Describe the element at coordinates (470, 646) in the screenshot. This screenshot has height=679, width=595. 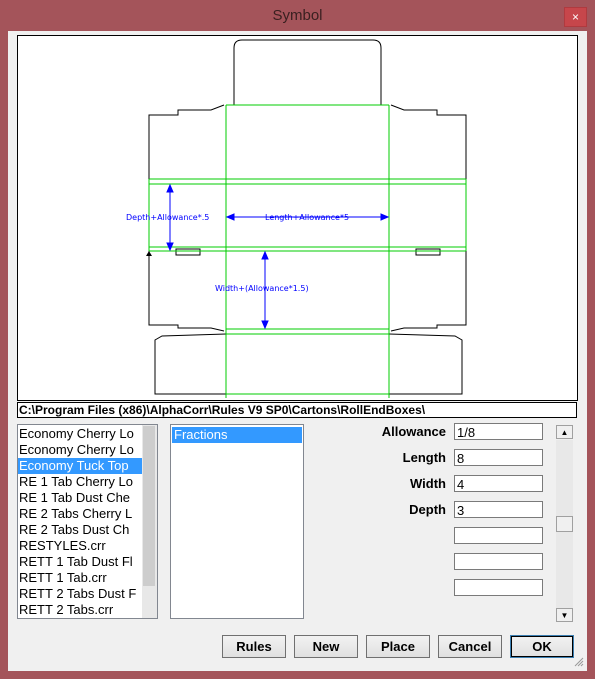
I see `cancel-button: Cancel` at that location.